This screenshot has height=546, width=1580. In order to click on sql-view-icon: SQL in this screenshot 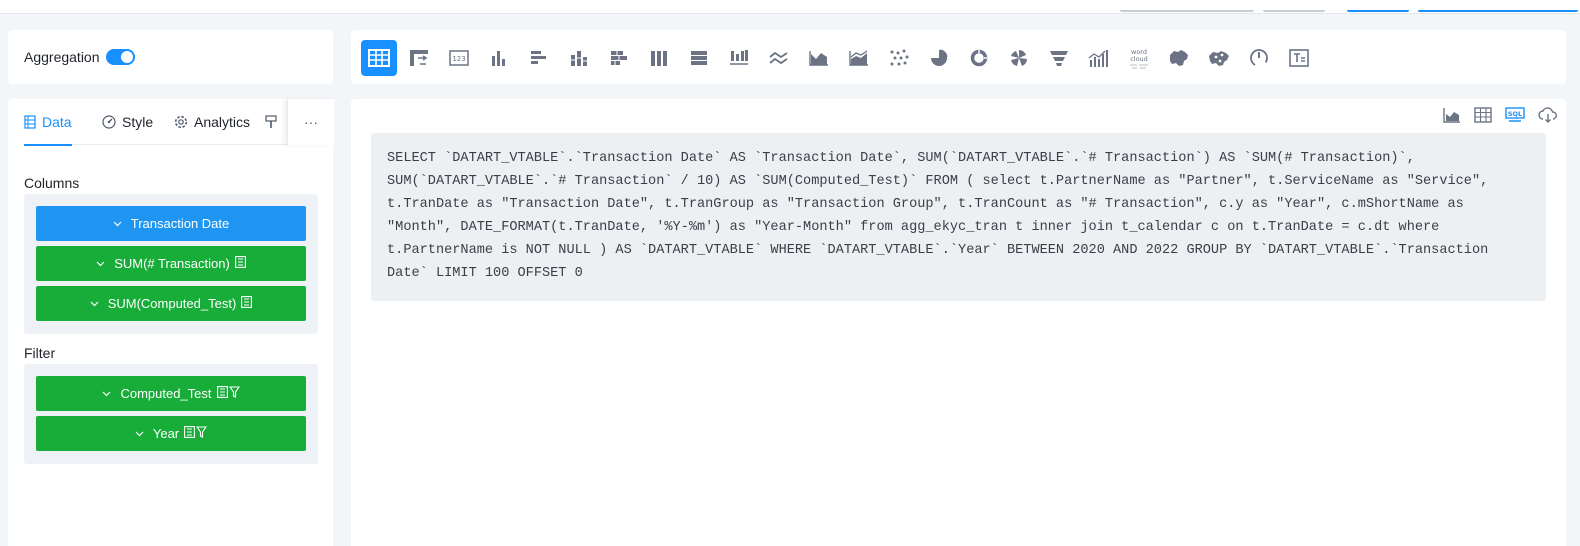, I will do `click(1515, 115)`.